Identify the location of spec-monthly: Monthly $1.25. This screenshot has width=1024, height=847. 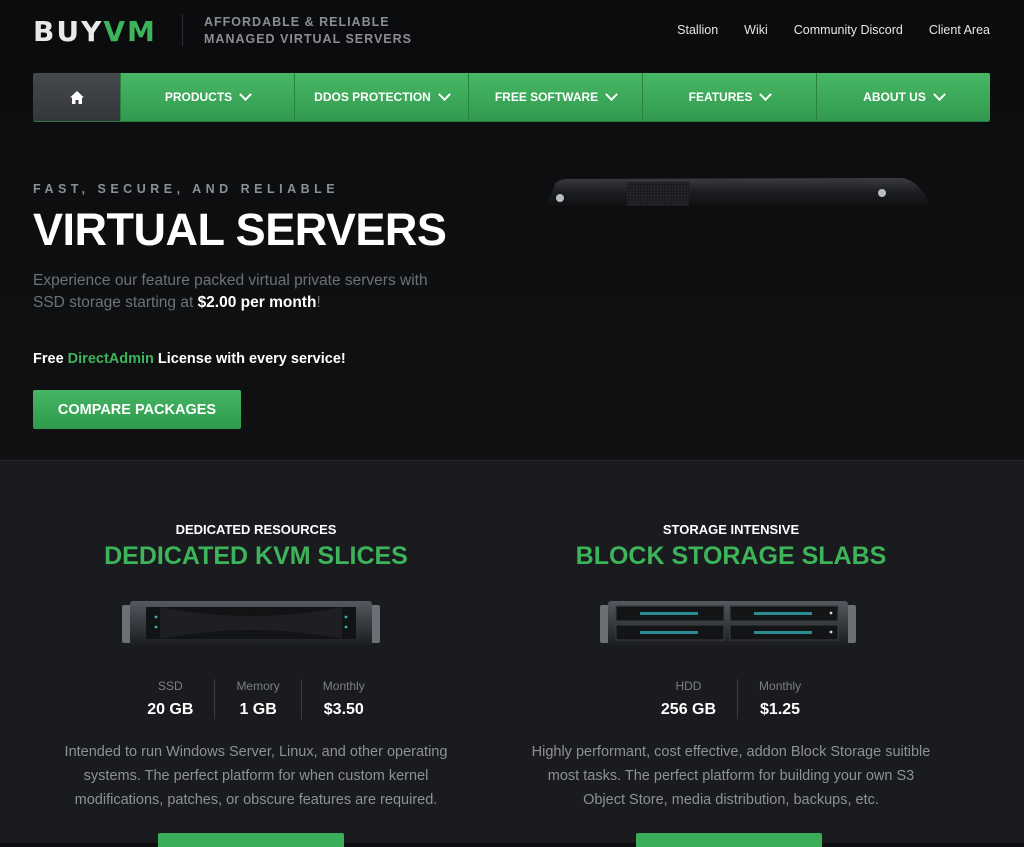
(779, 699).